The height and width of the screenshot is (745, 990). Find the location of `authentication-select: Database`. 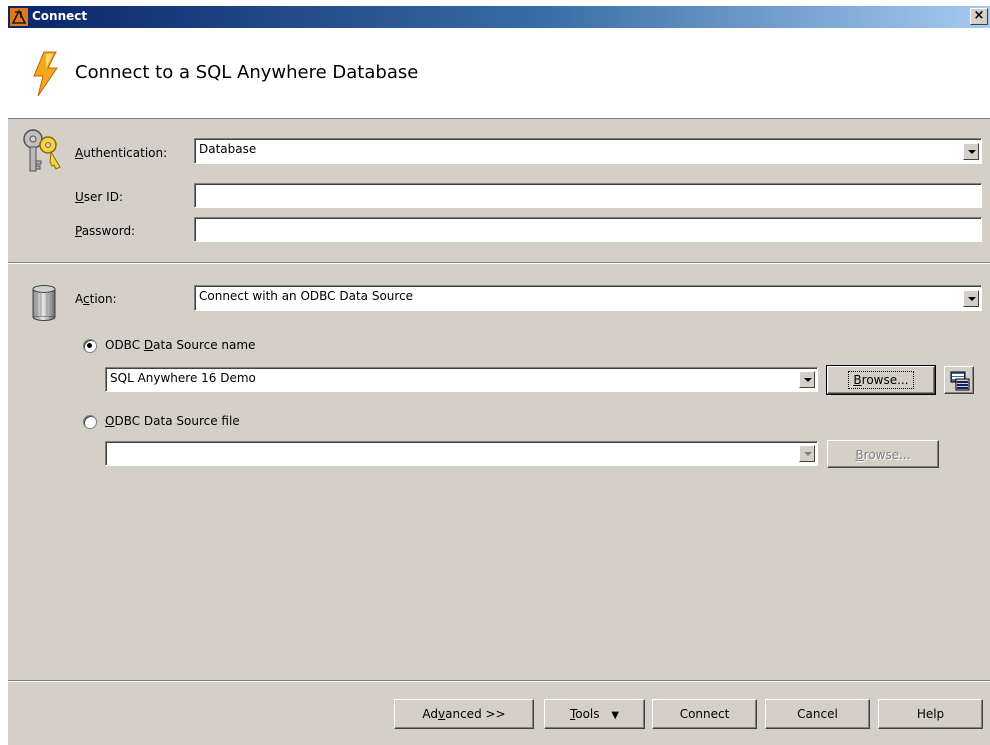

authentication-select: Database is located at coordinates (588, 151).